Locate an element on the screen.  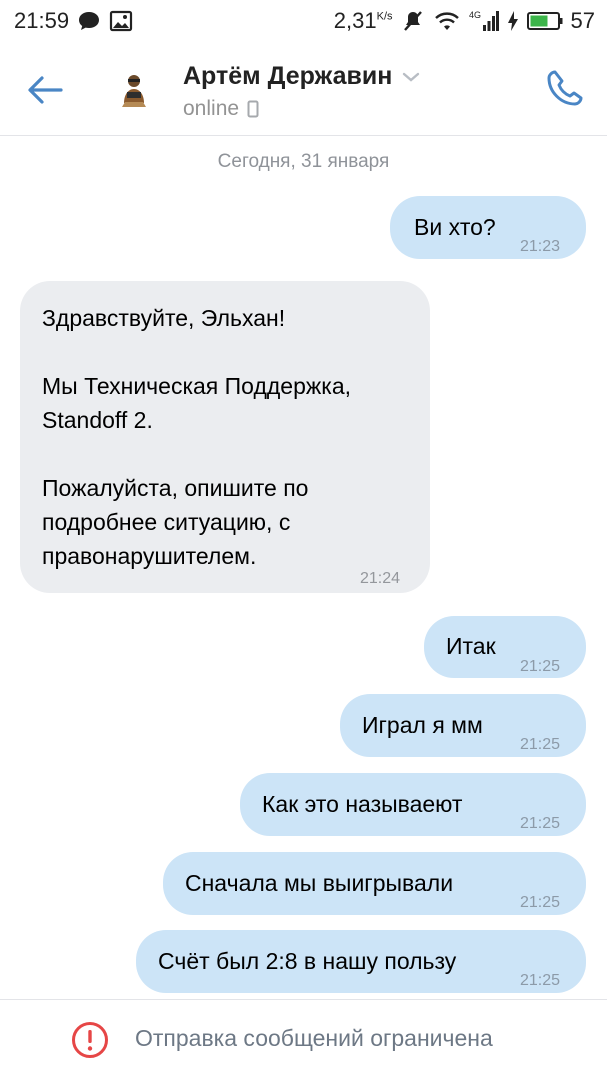
outgoing-message: Счёт был 2:8 в нашу пользу 21:25 is located at coordinates (361, 961).